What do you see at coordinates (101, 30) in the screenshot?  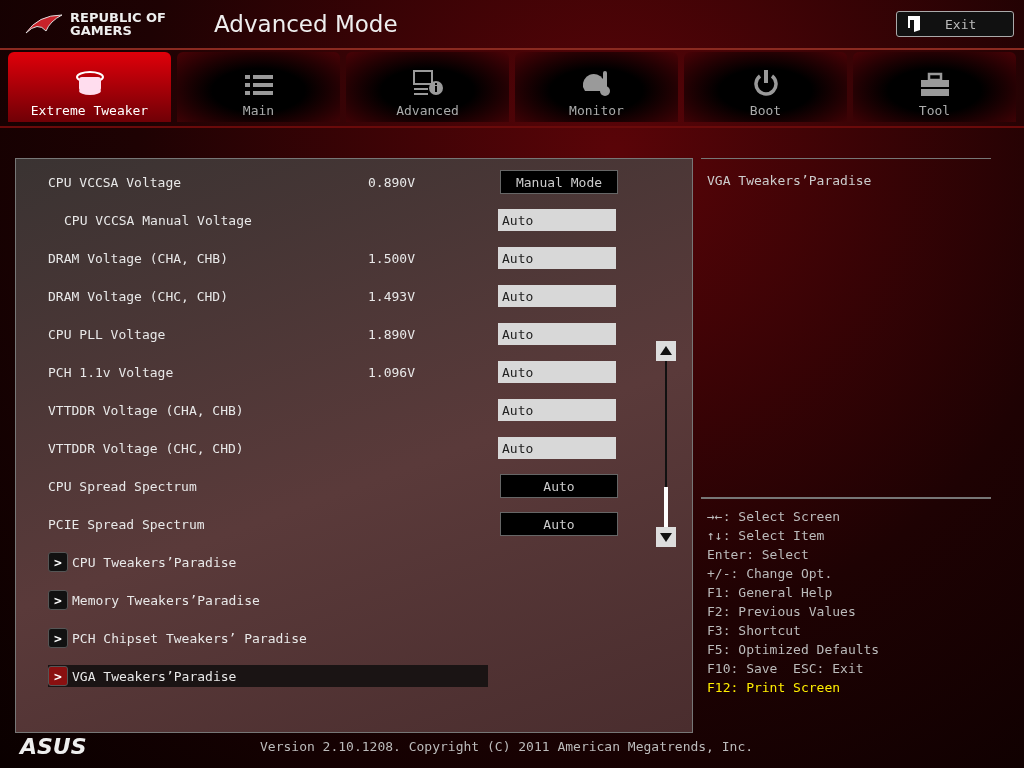 I see `logo-text: GAMERS` at bounding box center [101, 30].